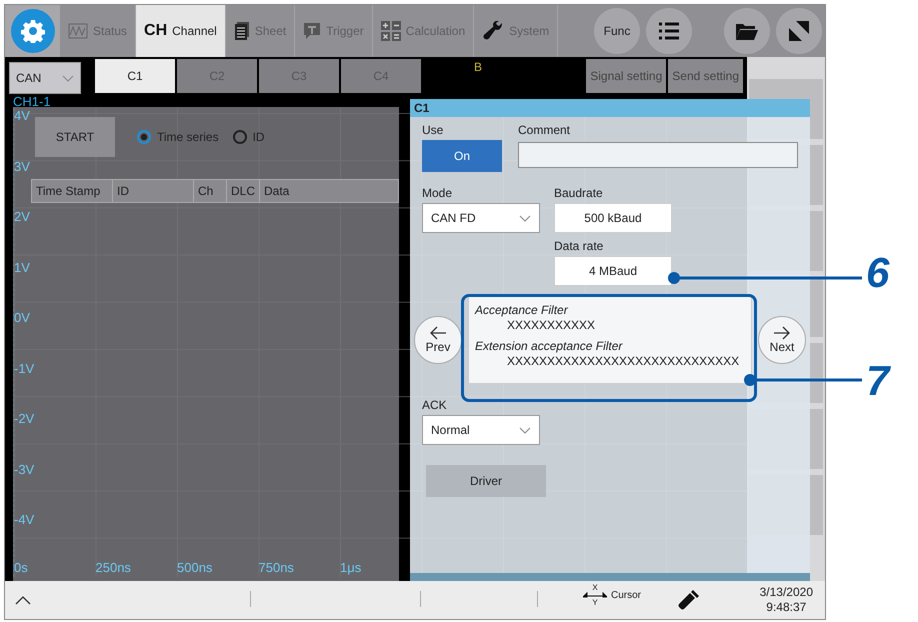  I want to click on field-label: ACK, so click(435, 405).